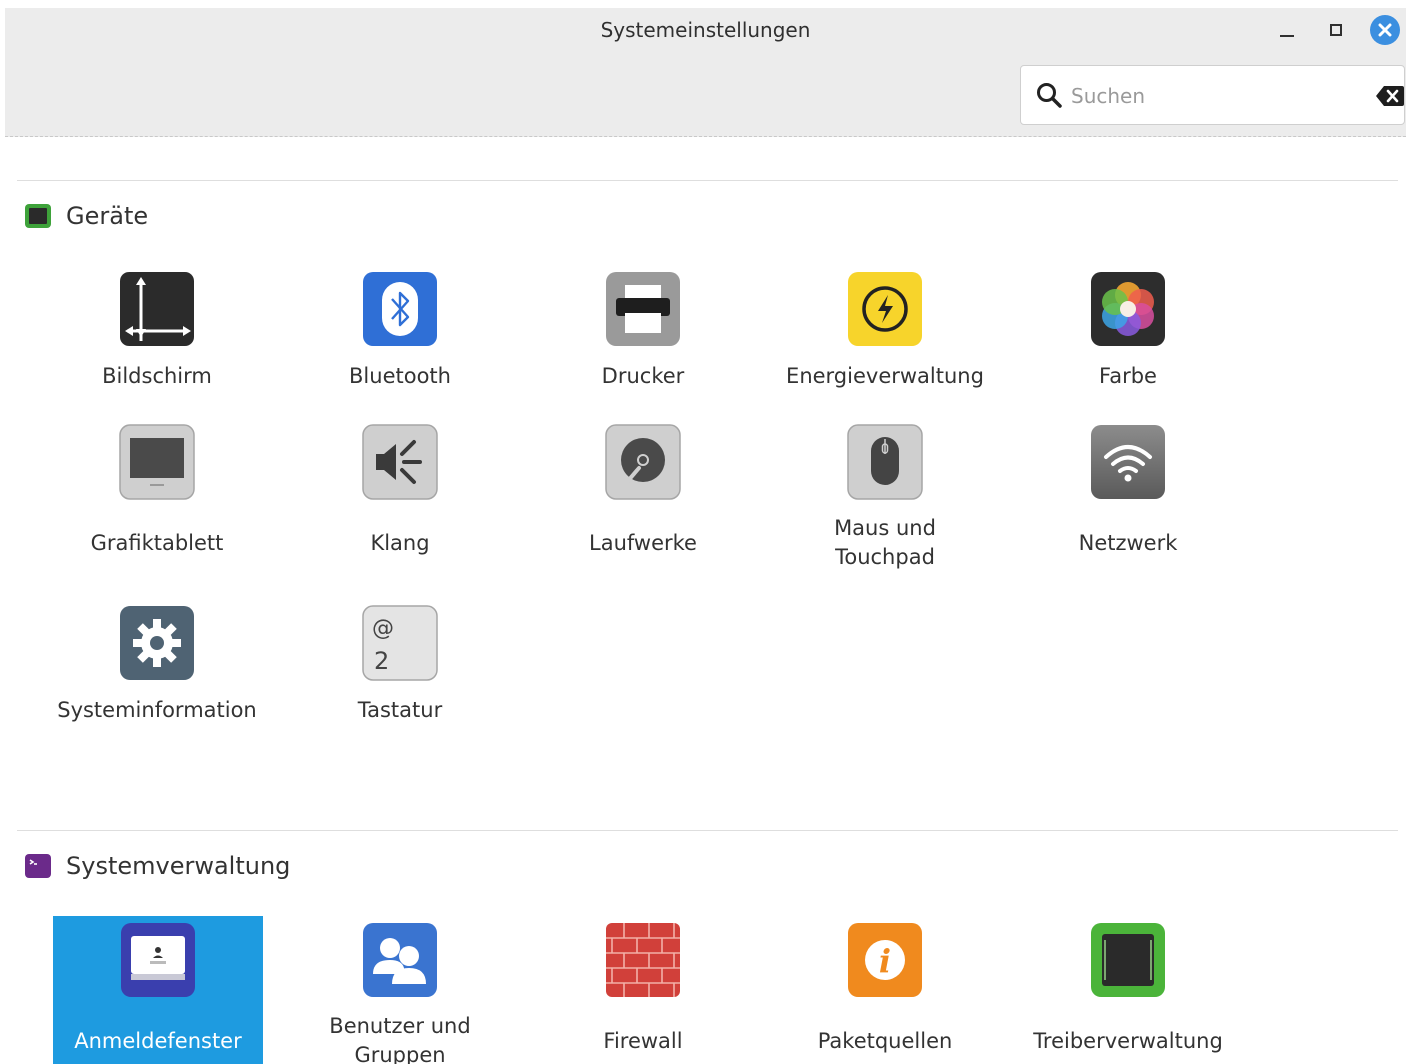  I want to click on settings-item-label: Paketquellen, so click(885, 1041).